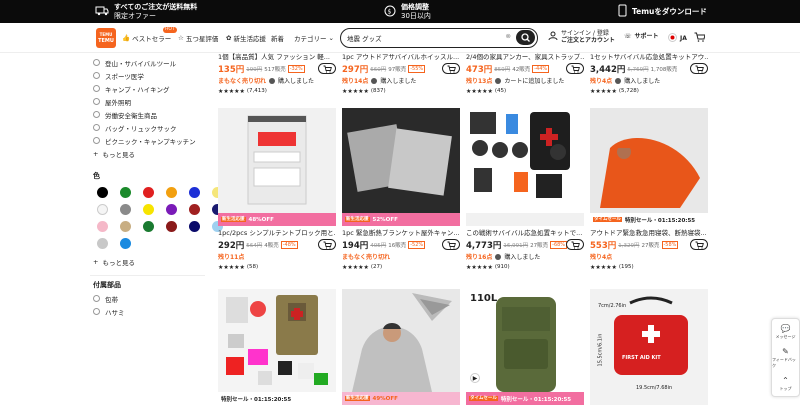  Describe the element at coordinates (785, 332) in the screenshot. I see `message-button: 💬 メッセージ` at that location.